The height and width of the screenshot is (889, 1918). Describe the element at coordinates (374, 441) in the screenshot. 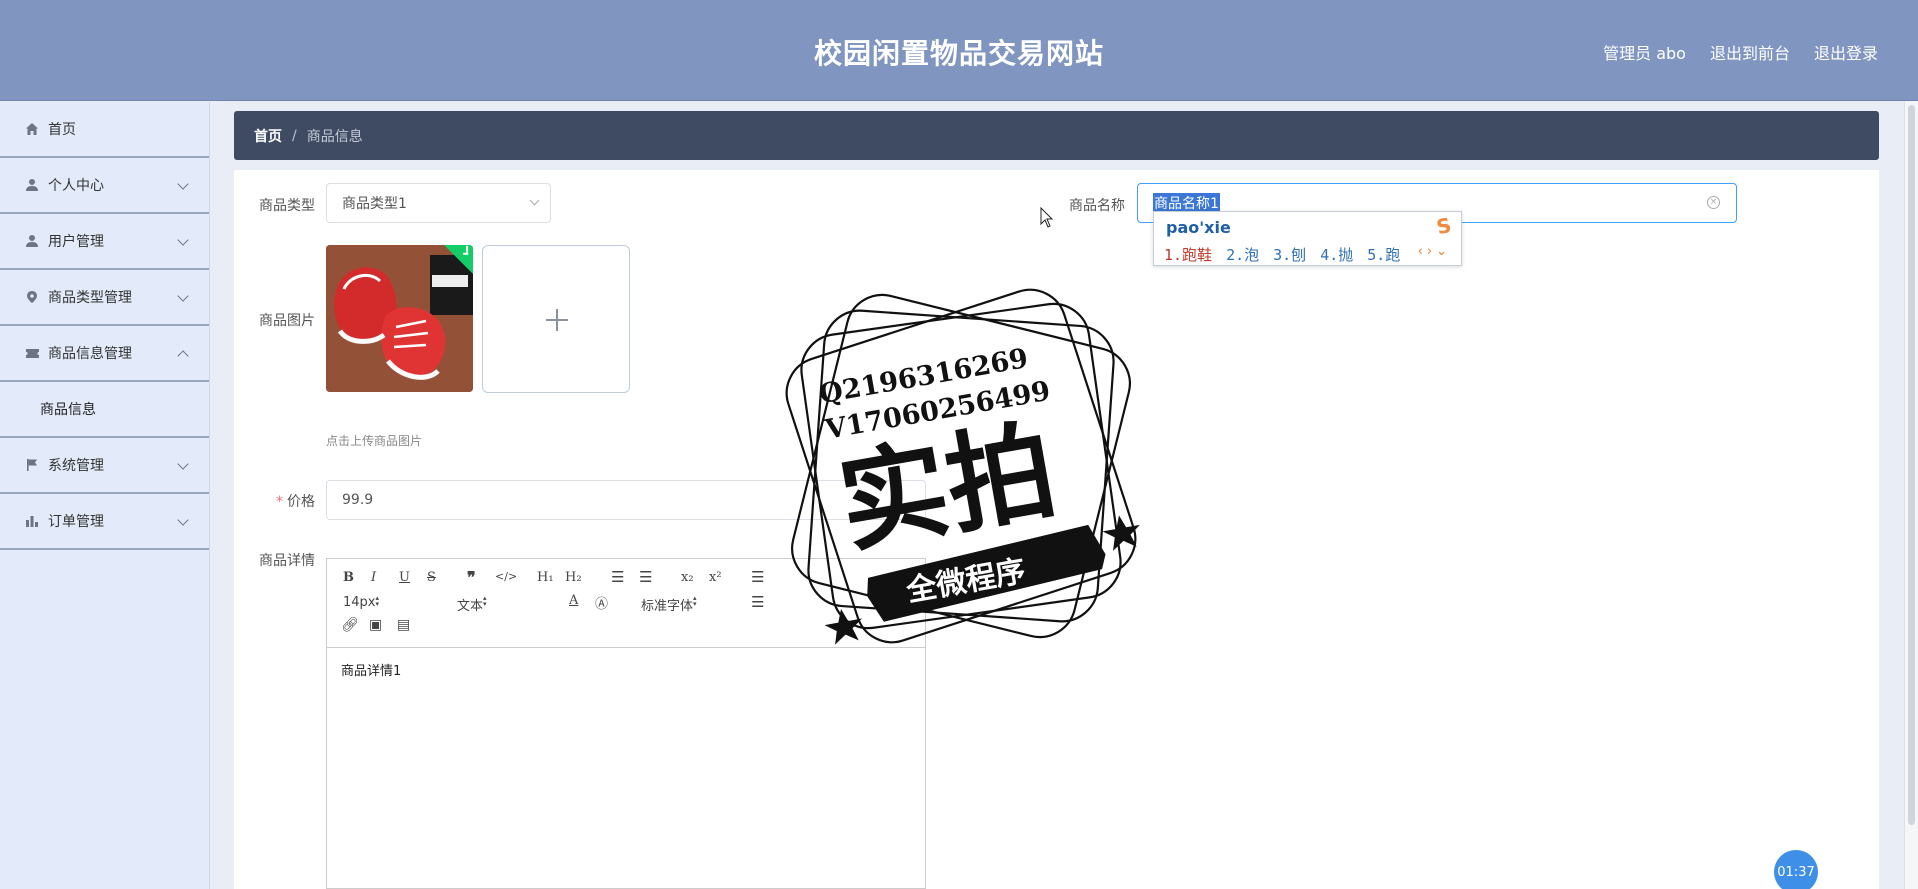

I see `upload-hint: 点击上传商品图片` at that location.